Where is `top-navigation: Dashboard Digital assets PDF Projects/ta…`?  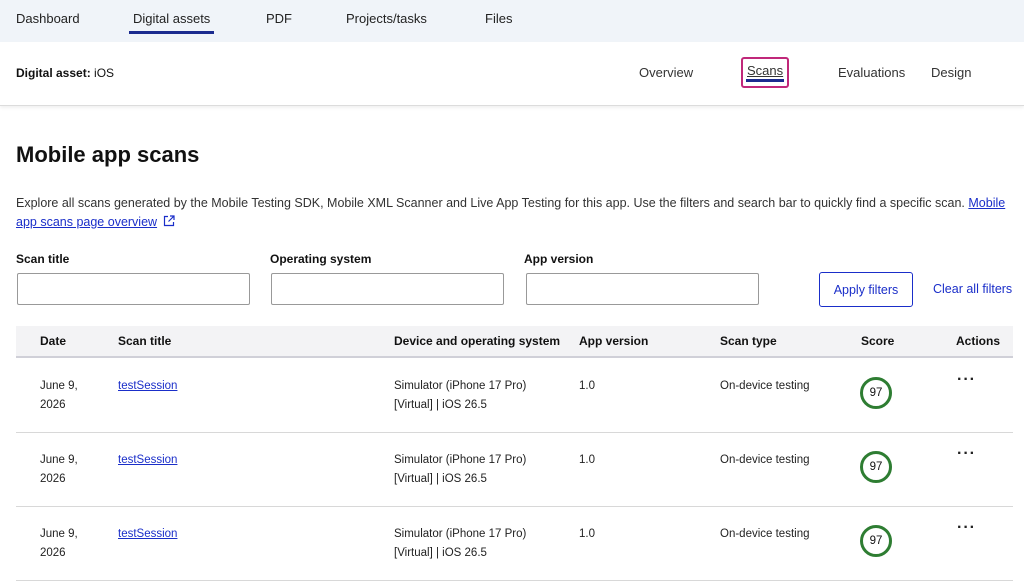 top-navigation: Dashboard Digital assets PDF Projects/ta… is located at coordinates (512, 21).